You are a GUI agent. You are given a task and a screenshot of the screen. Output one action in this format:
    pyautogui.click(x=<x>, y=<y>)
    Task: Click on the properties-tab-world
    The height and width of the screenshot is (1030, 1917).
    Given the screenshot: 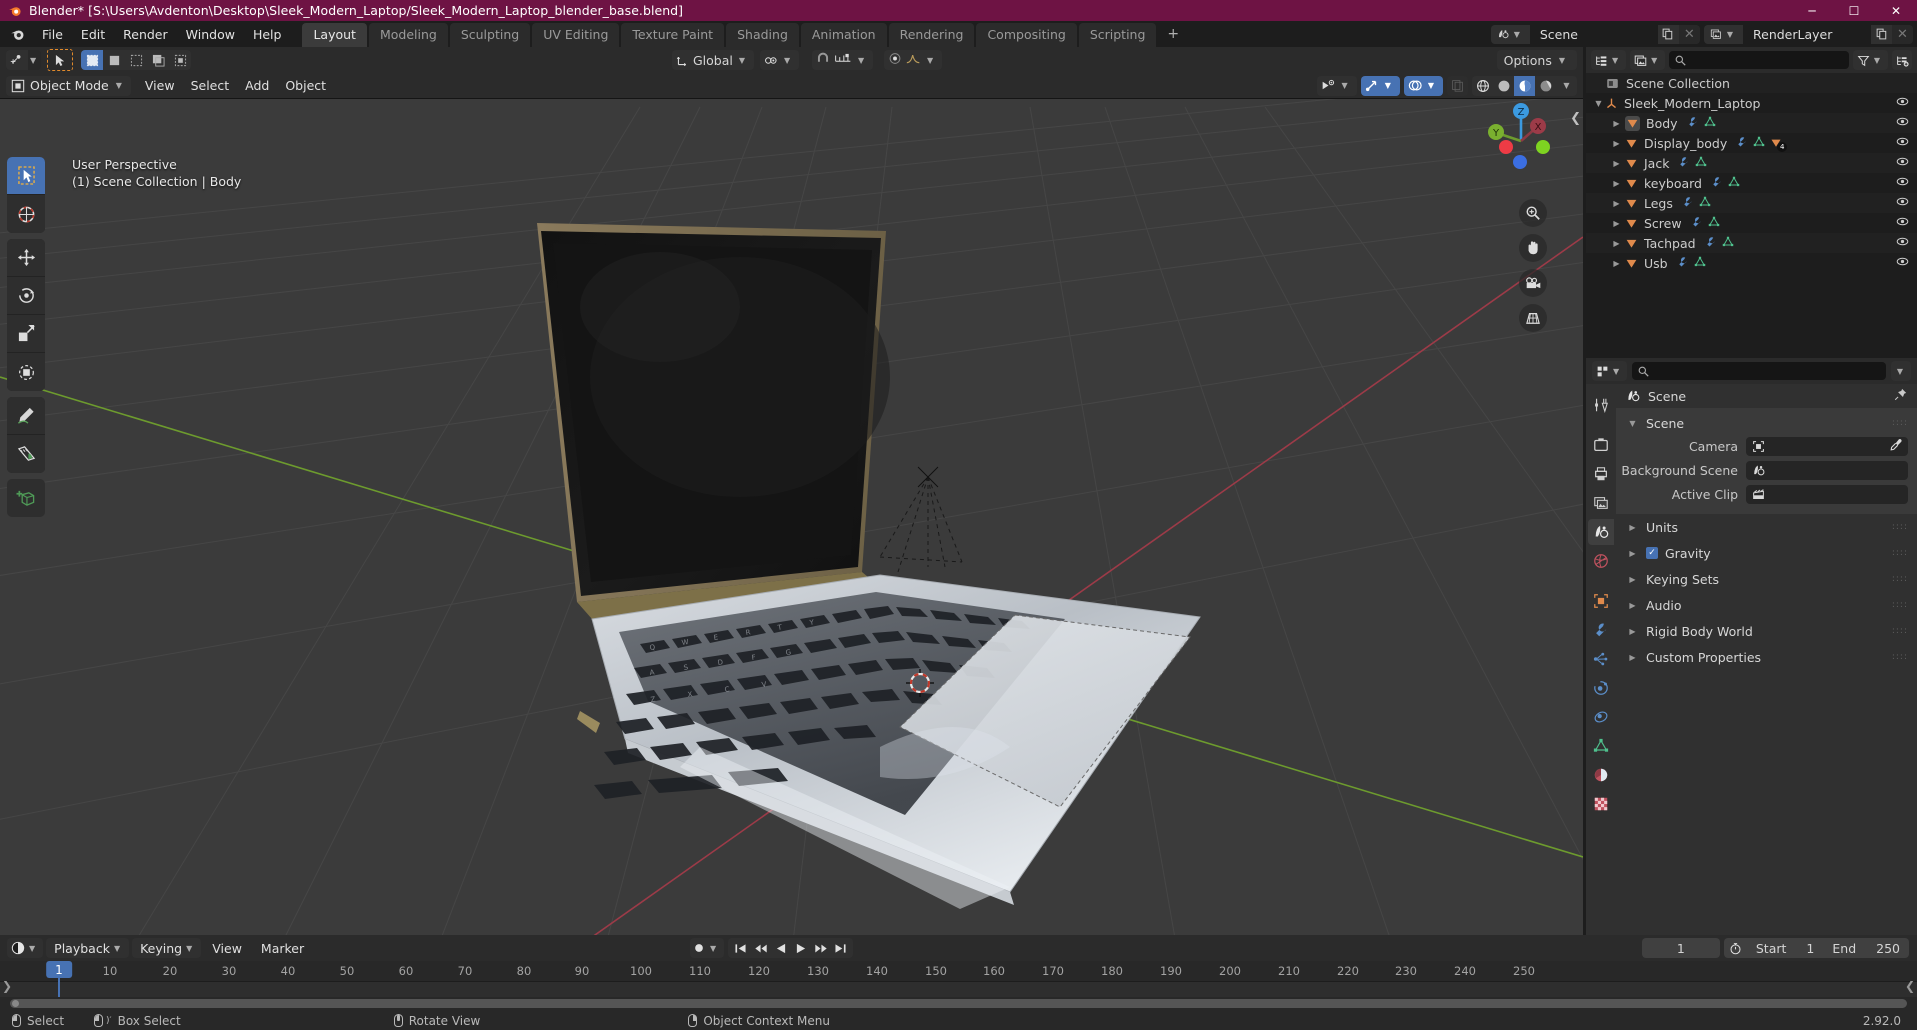 What is the action you would take?
    pyautogui.click(x=1601, y=561)
    